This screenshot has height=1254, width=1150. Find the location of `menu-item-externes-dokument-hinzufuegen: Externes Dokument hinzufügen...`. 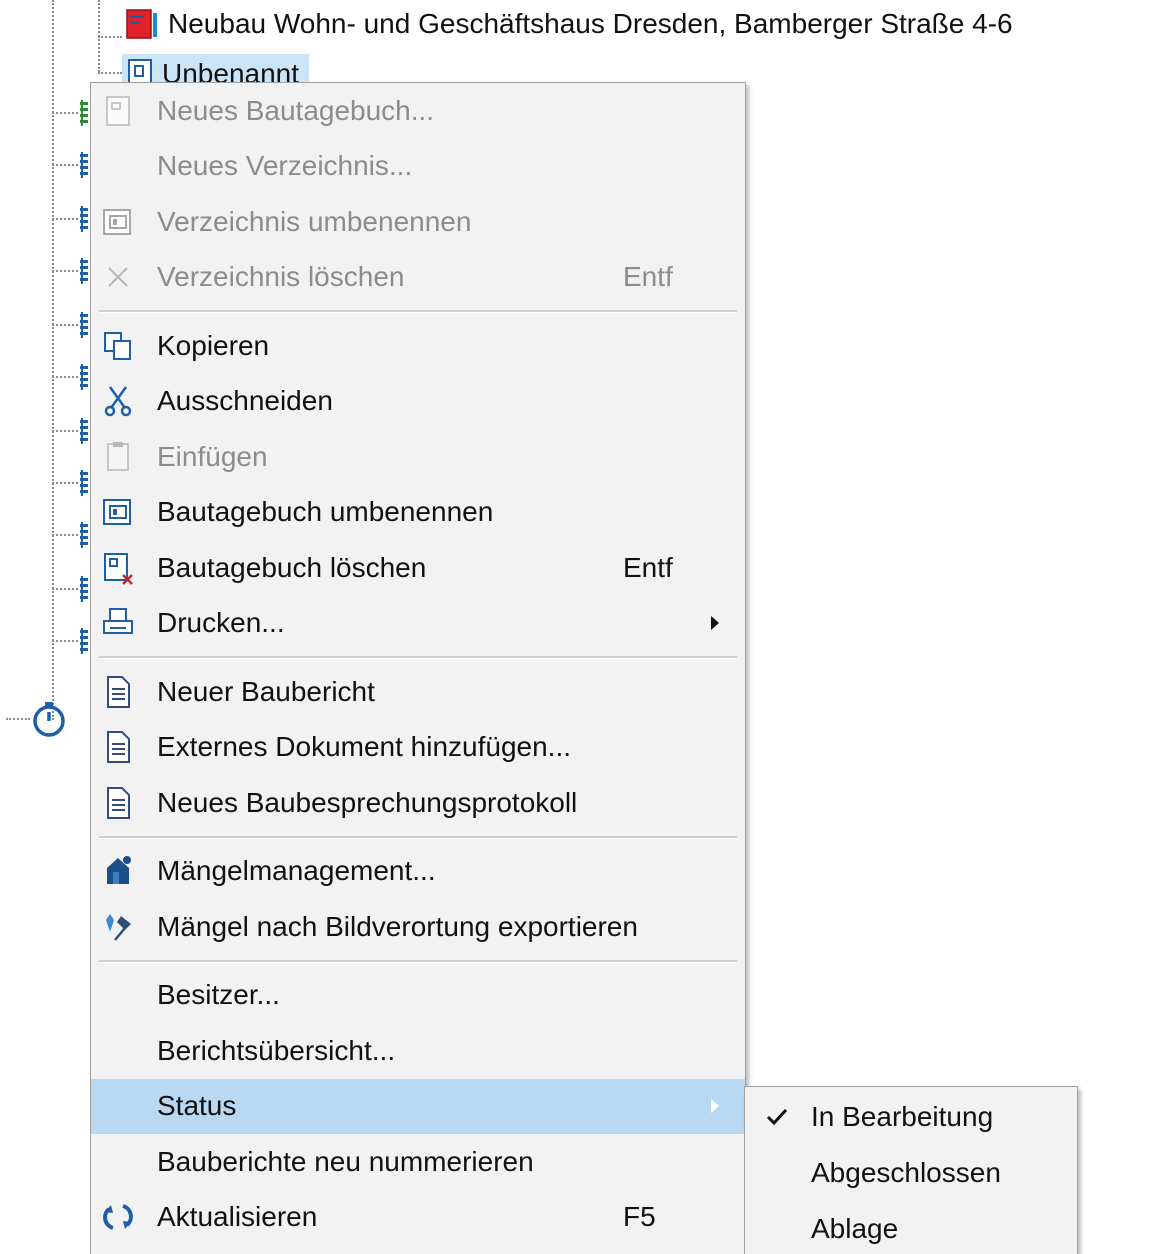

menu-item-externes-dokument-hinzufuegen: Externes Dokument hinzufügen... is located at coordinates (418, 748).